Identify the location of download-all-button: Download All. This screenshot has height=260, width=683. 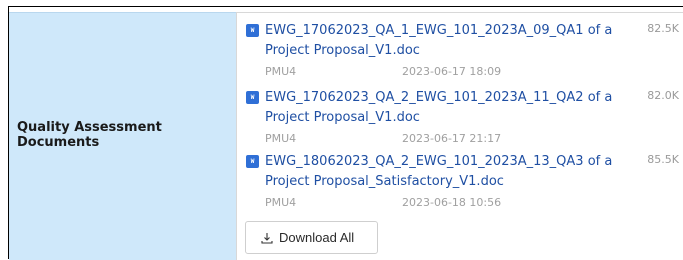
(311, 237).